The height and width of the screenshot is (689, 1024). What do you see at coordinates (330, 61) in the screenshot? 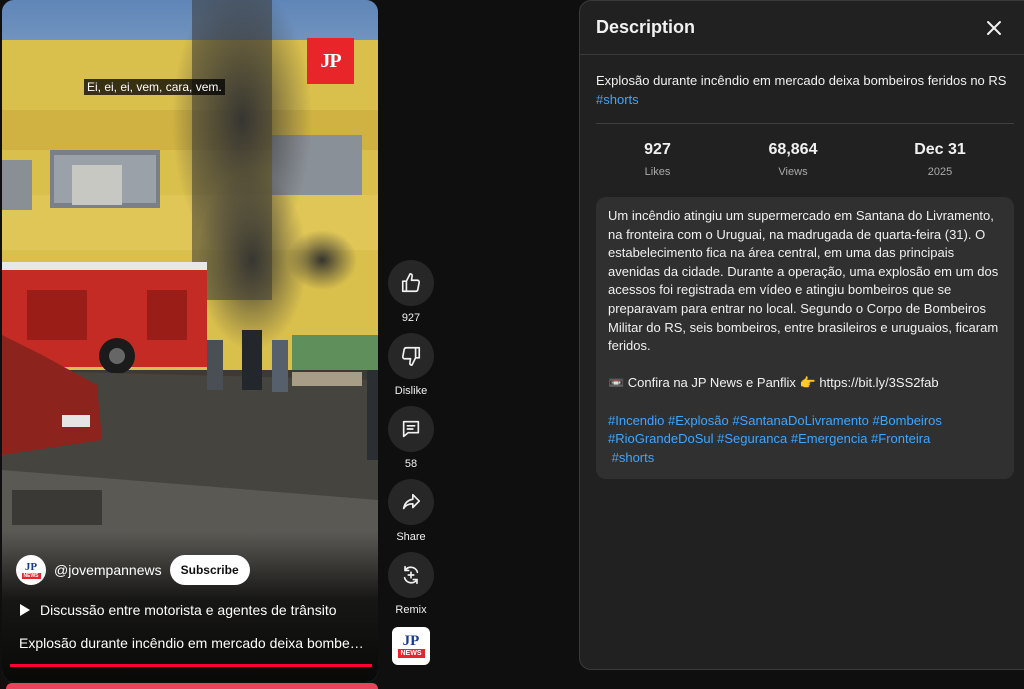
I see `channel-watermark: JP` at bounding box center [330, 61].